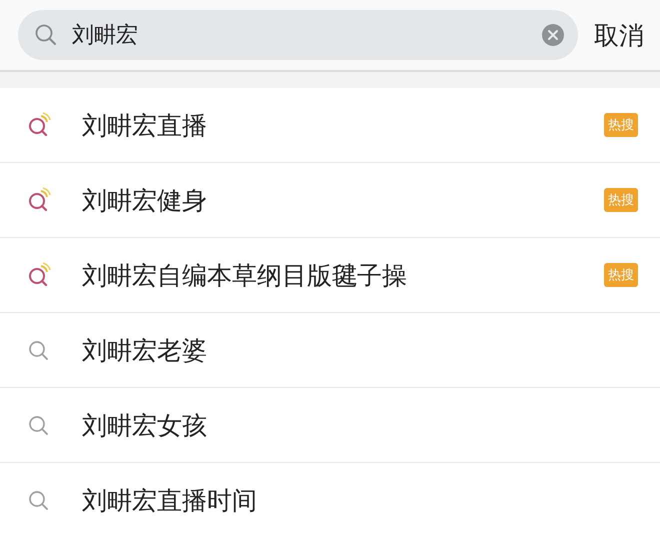 The width and height of the screenshot is (660, 534). I want to click on suggestion-text: 刘畊宏直播, so click(145, 126).